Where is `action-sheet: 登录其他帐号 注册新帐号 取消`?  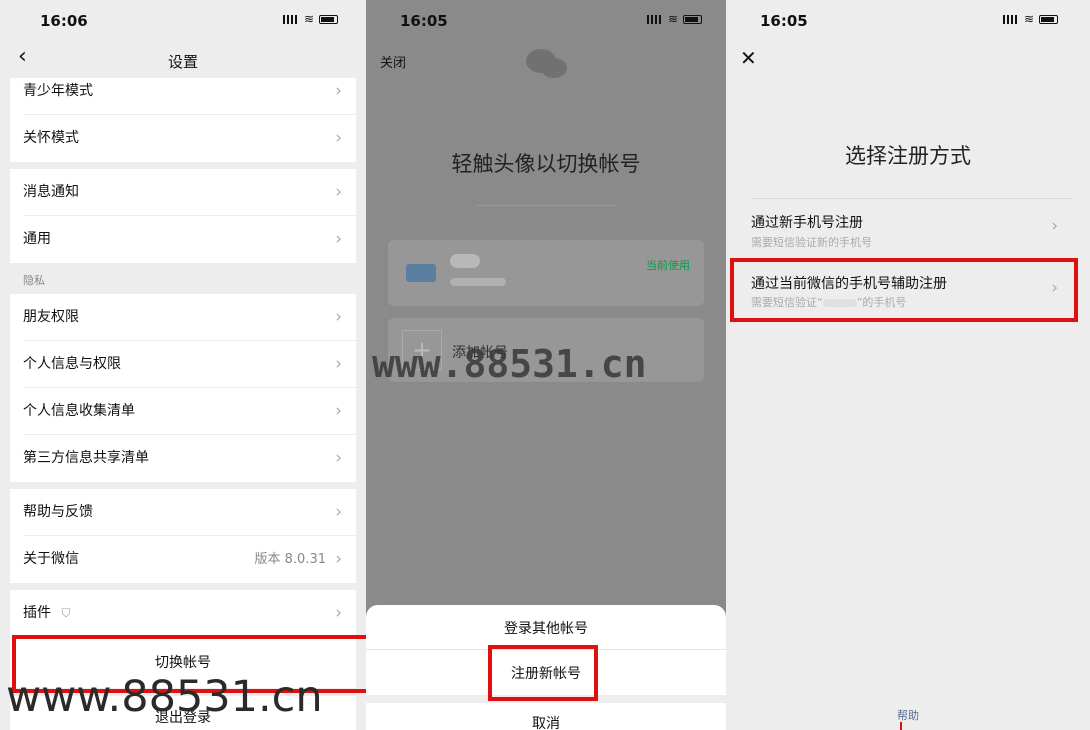 action-sheet: 登录其他帐号 注册新帐号 取消 is located at coordinates (546, 667).